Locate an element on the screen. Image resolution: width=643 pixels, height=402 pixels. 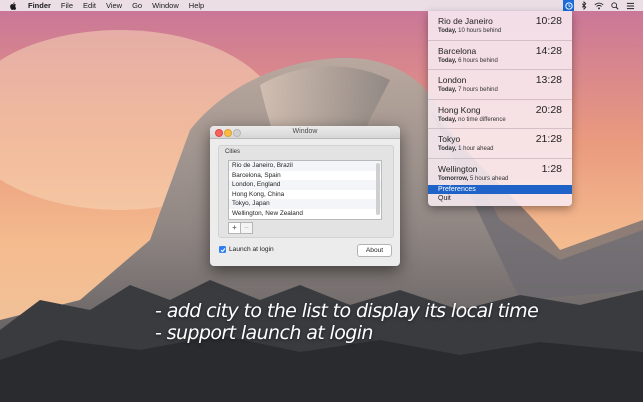
city-offset: Today, 10 hours behind is located at coordinates (469, 31).